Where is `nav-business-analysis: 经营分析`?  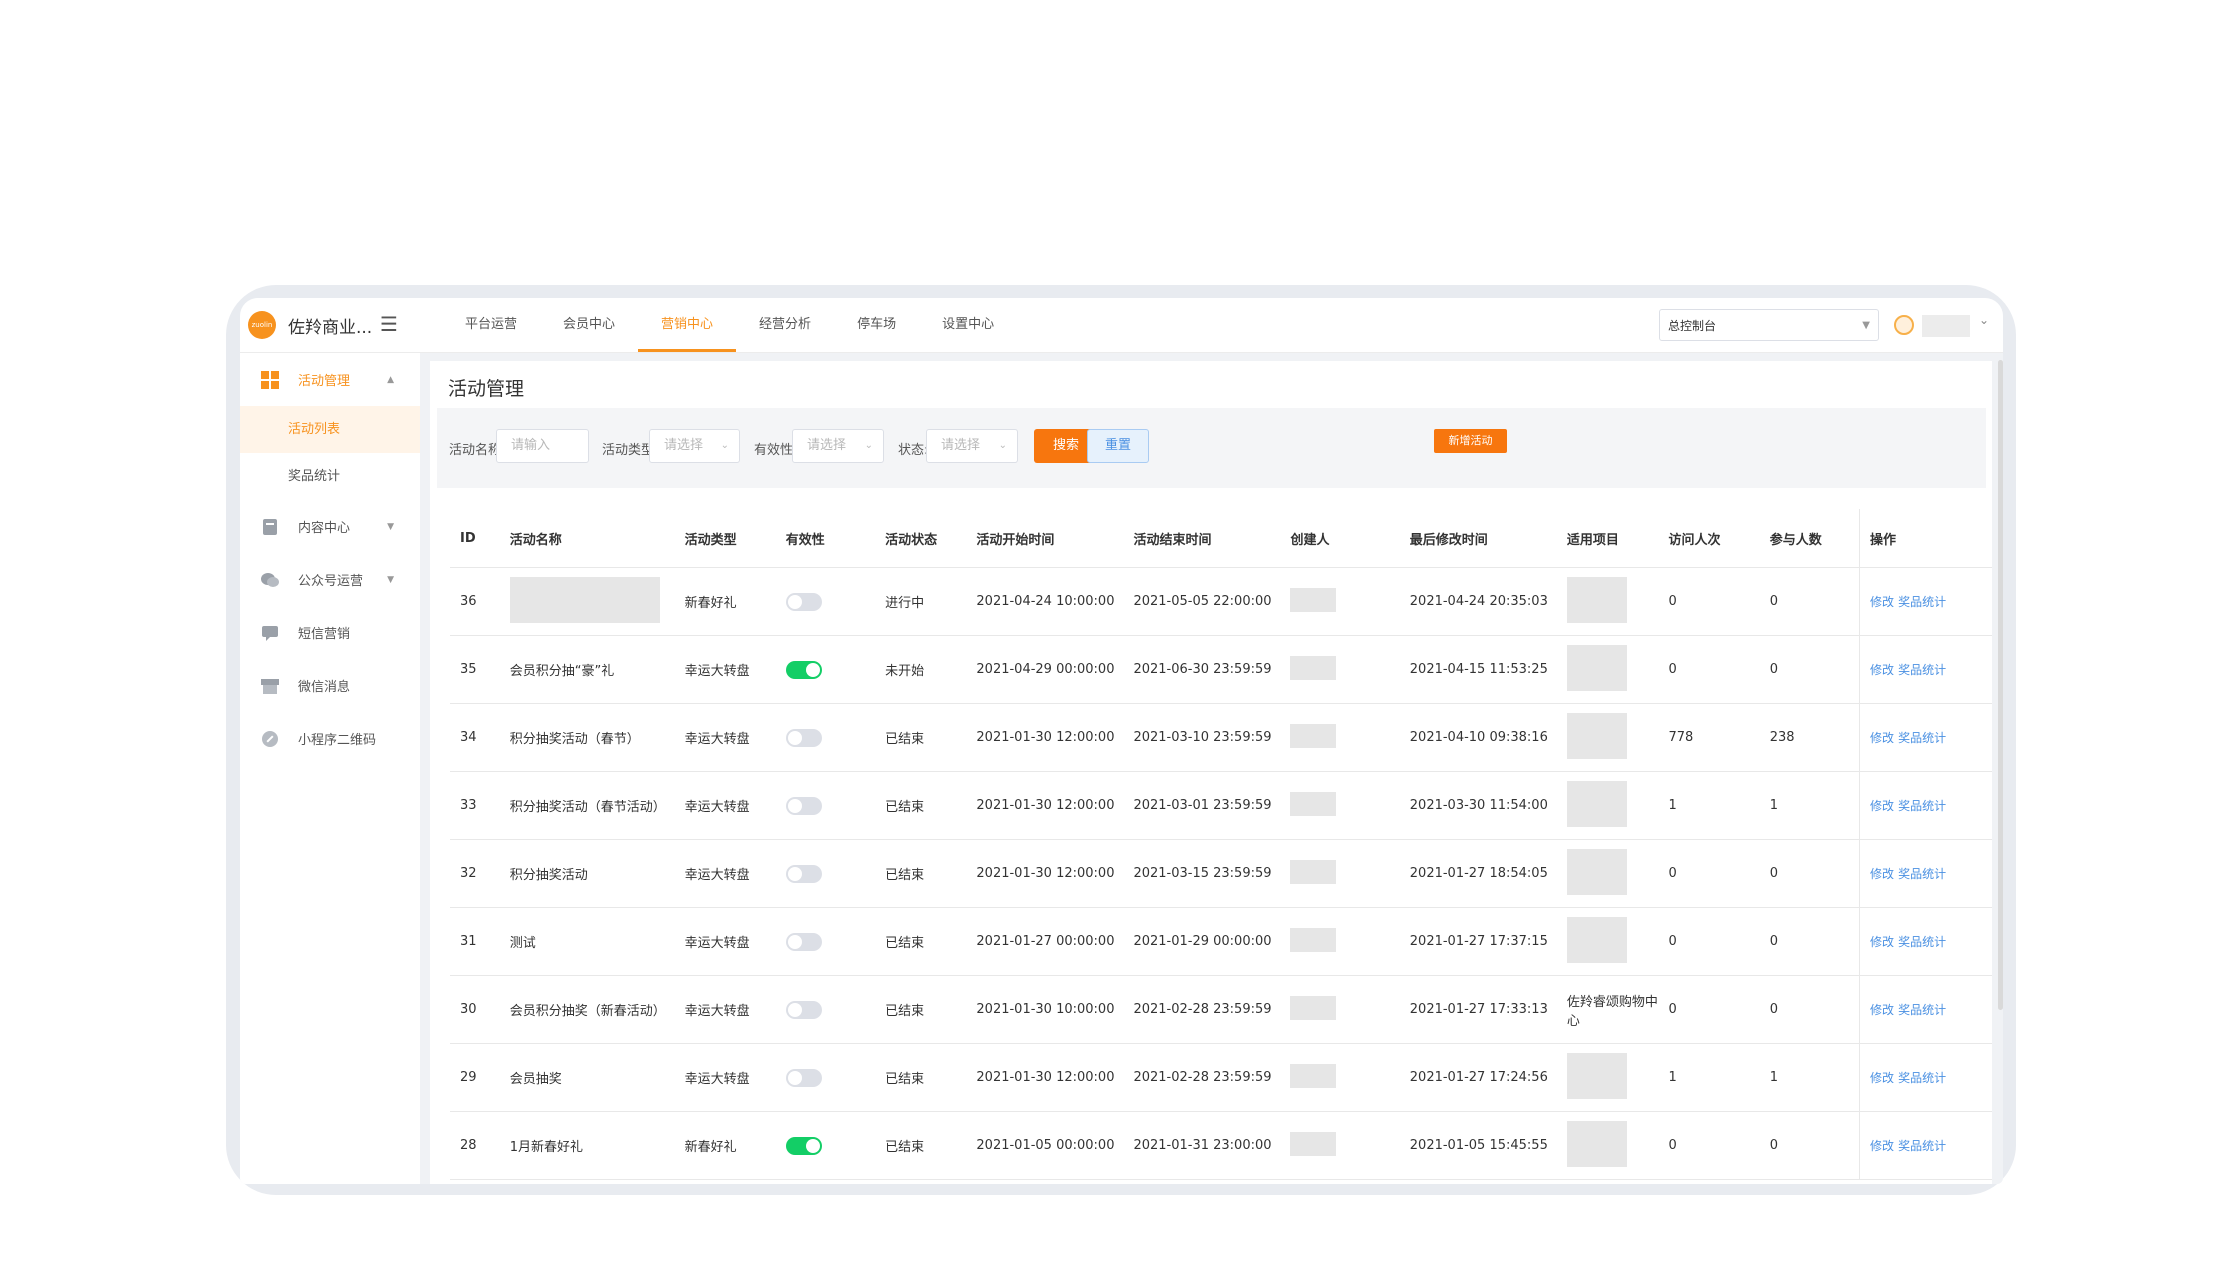 nav-business-analysis: 经营分析 is located at coordinates (785, 325).